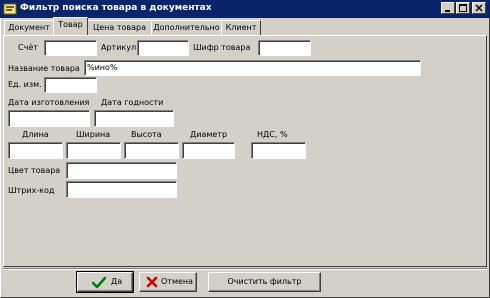  What do you see at coordinates (70, 26) in the screenshot?
I see `tab-product: Товар` at bounding box center [70, 26].